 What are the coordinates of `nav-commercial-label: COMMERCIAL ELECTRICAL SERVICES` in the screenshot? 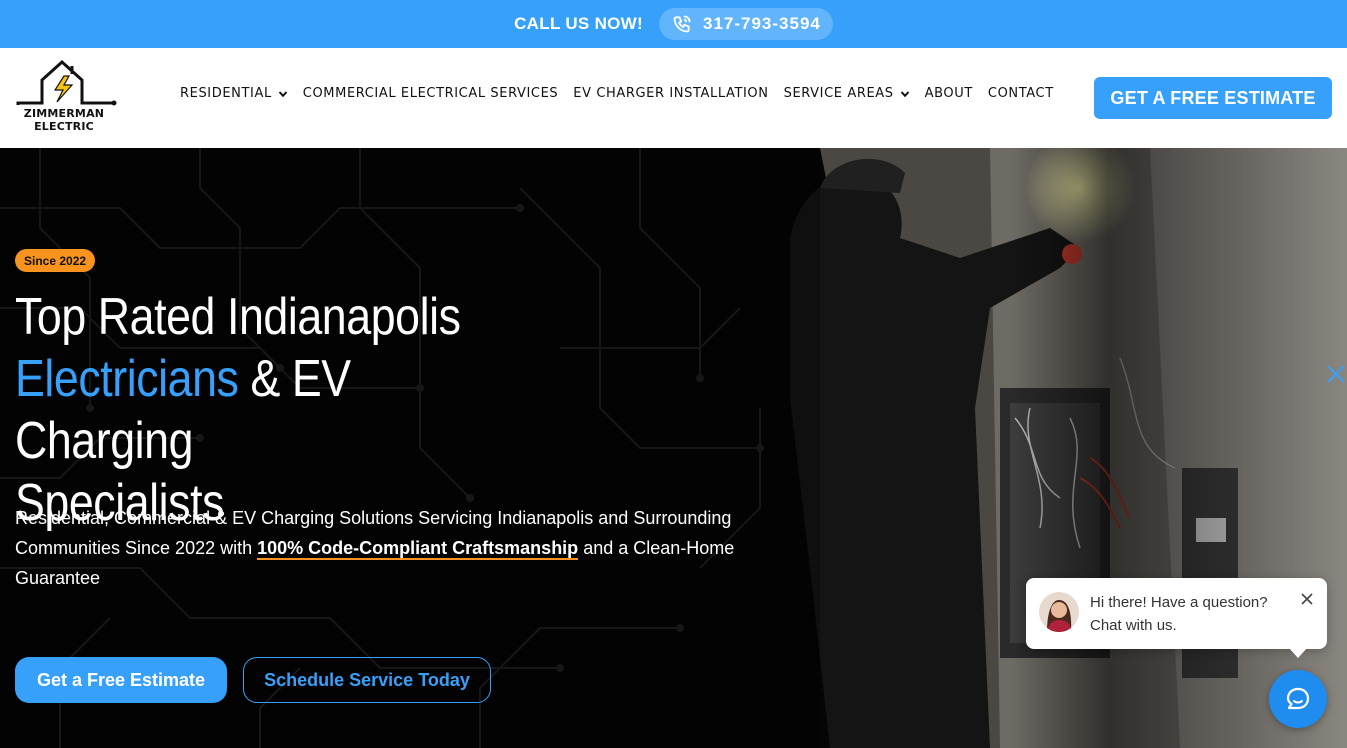 It's located at (430, 93).